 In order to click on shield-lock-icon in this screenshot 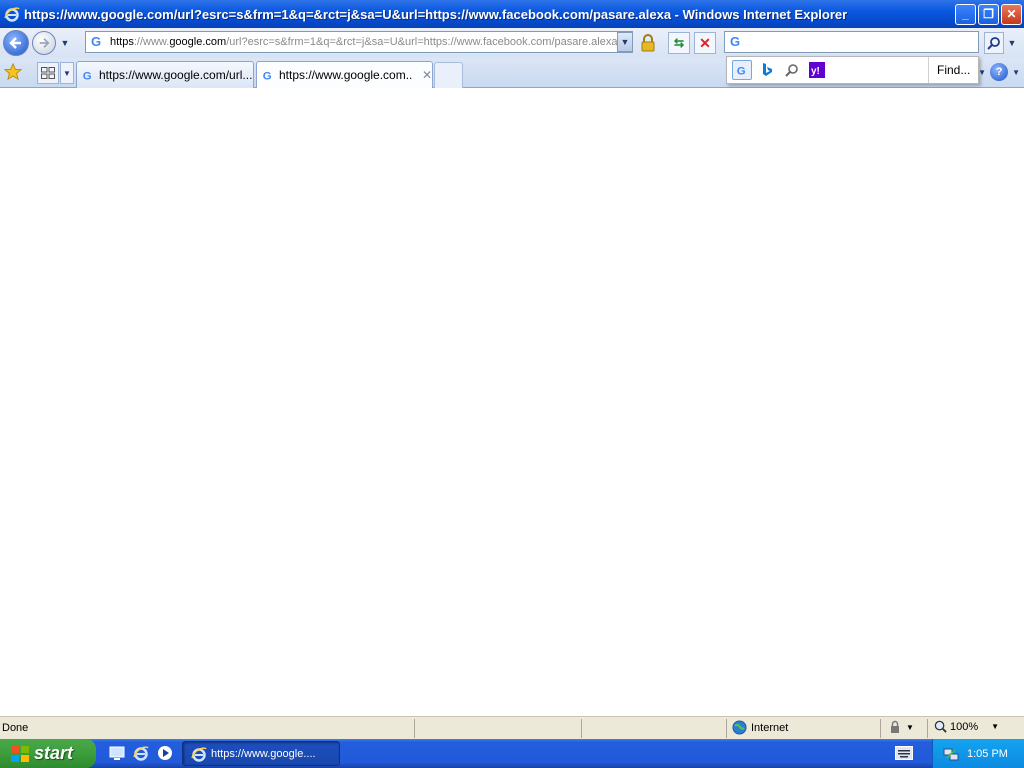, I will do `click(895, 726)`.